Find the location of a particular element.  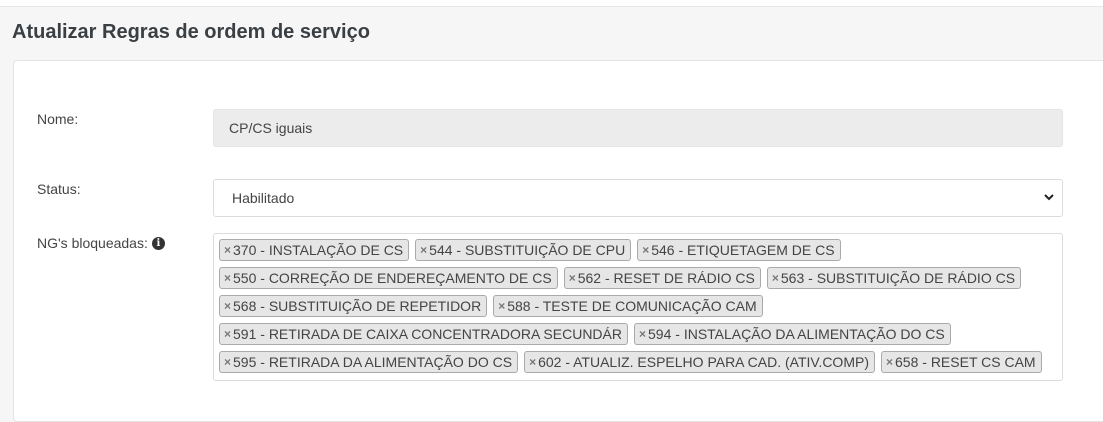

status-label: Status: is located at coordinates (59, 189).